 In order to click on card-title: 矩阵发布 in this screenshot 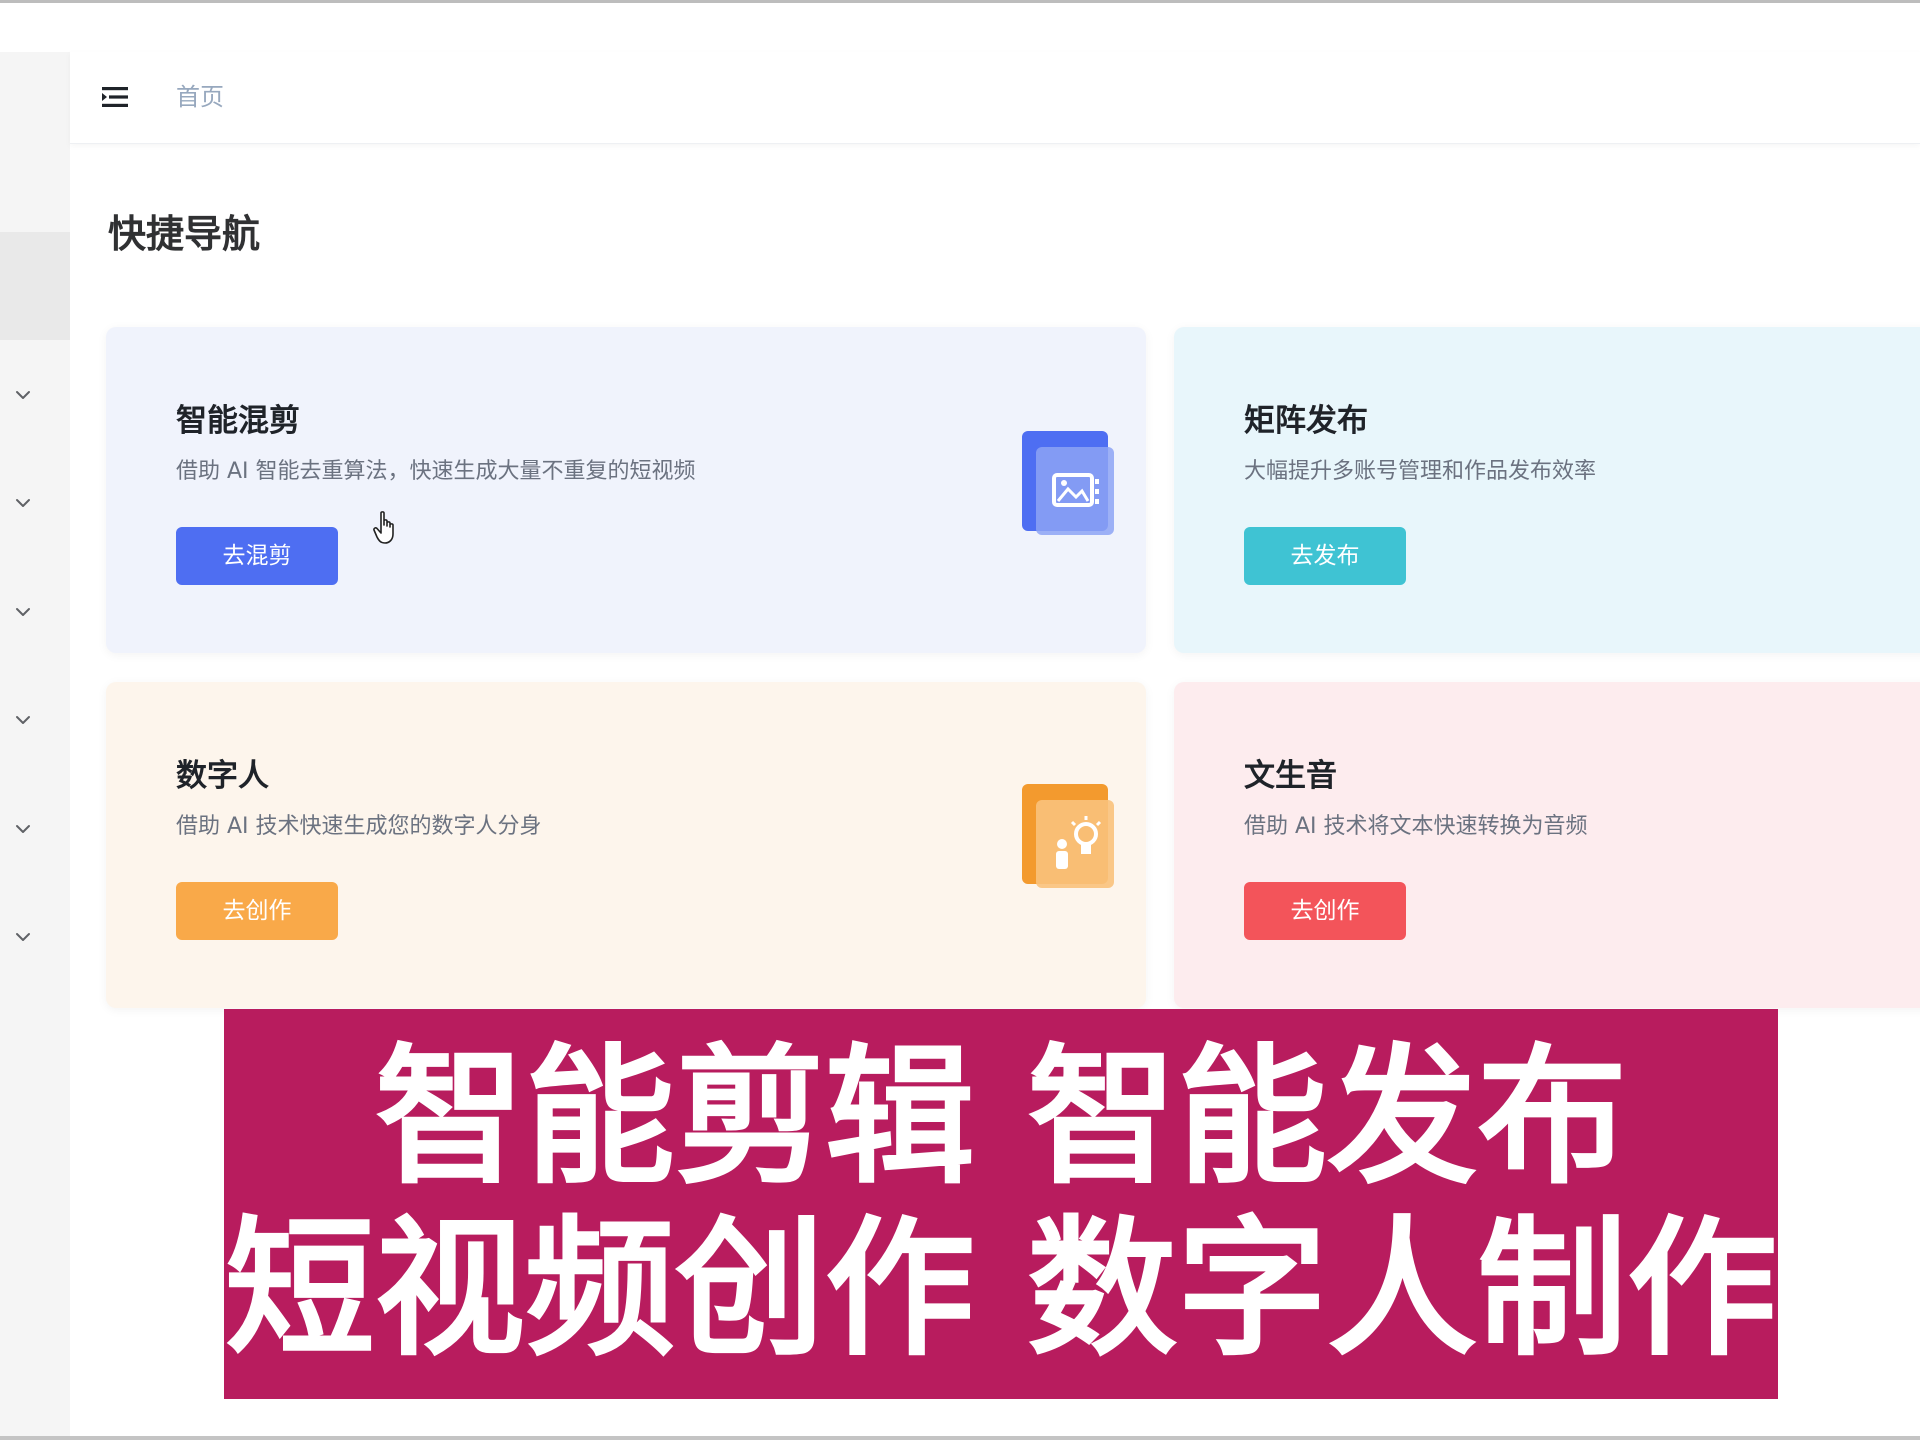, I will do `click(1306, 421)`.